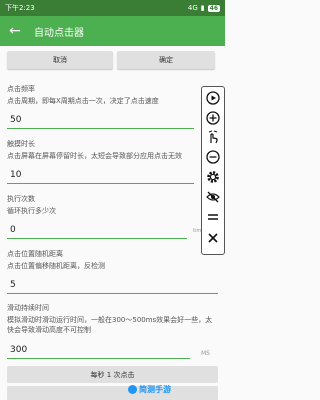 This screenshot has height=400, width=320. I want to click on swipe-duration-unit: MS, so click(205, 353).